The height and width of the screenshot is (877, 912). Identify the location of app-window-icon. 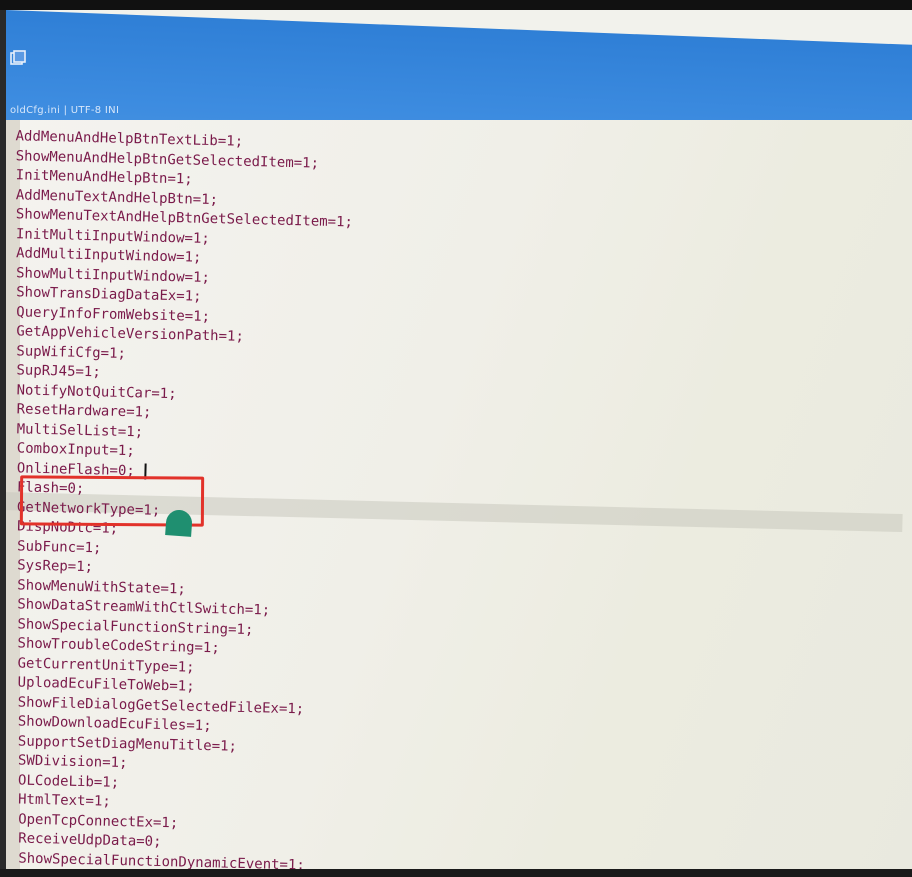
(18, 58).